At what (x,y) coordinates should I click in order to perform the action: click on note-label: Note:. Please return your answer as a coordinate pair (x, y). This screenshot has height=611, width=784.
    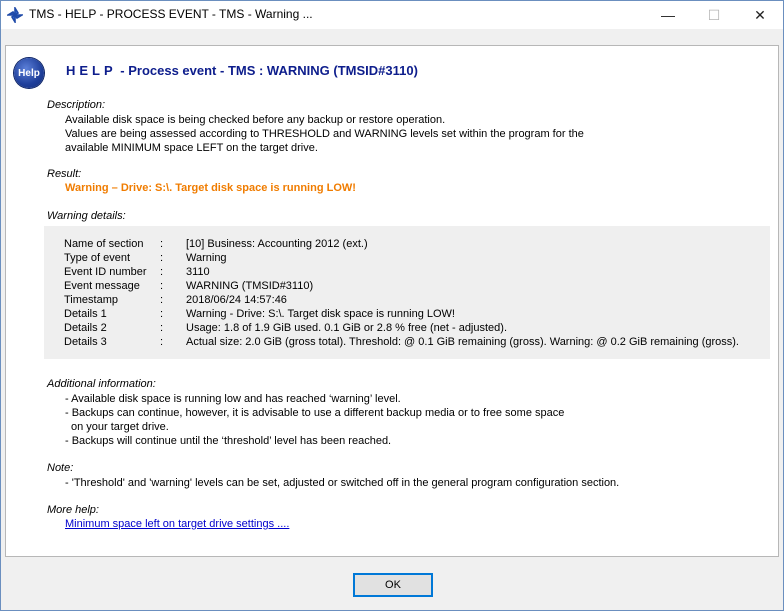
    Looking at the image, I should click on (60, 468).